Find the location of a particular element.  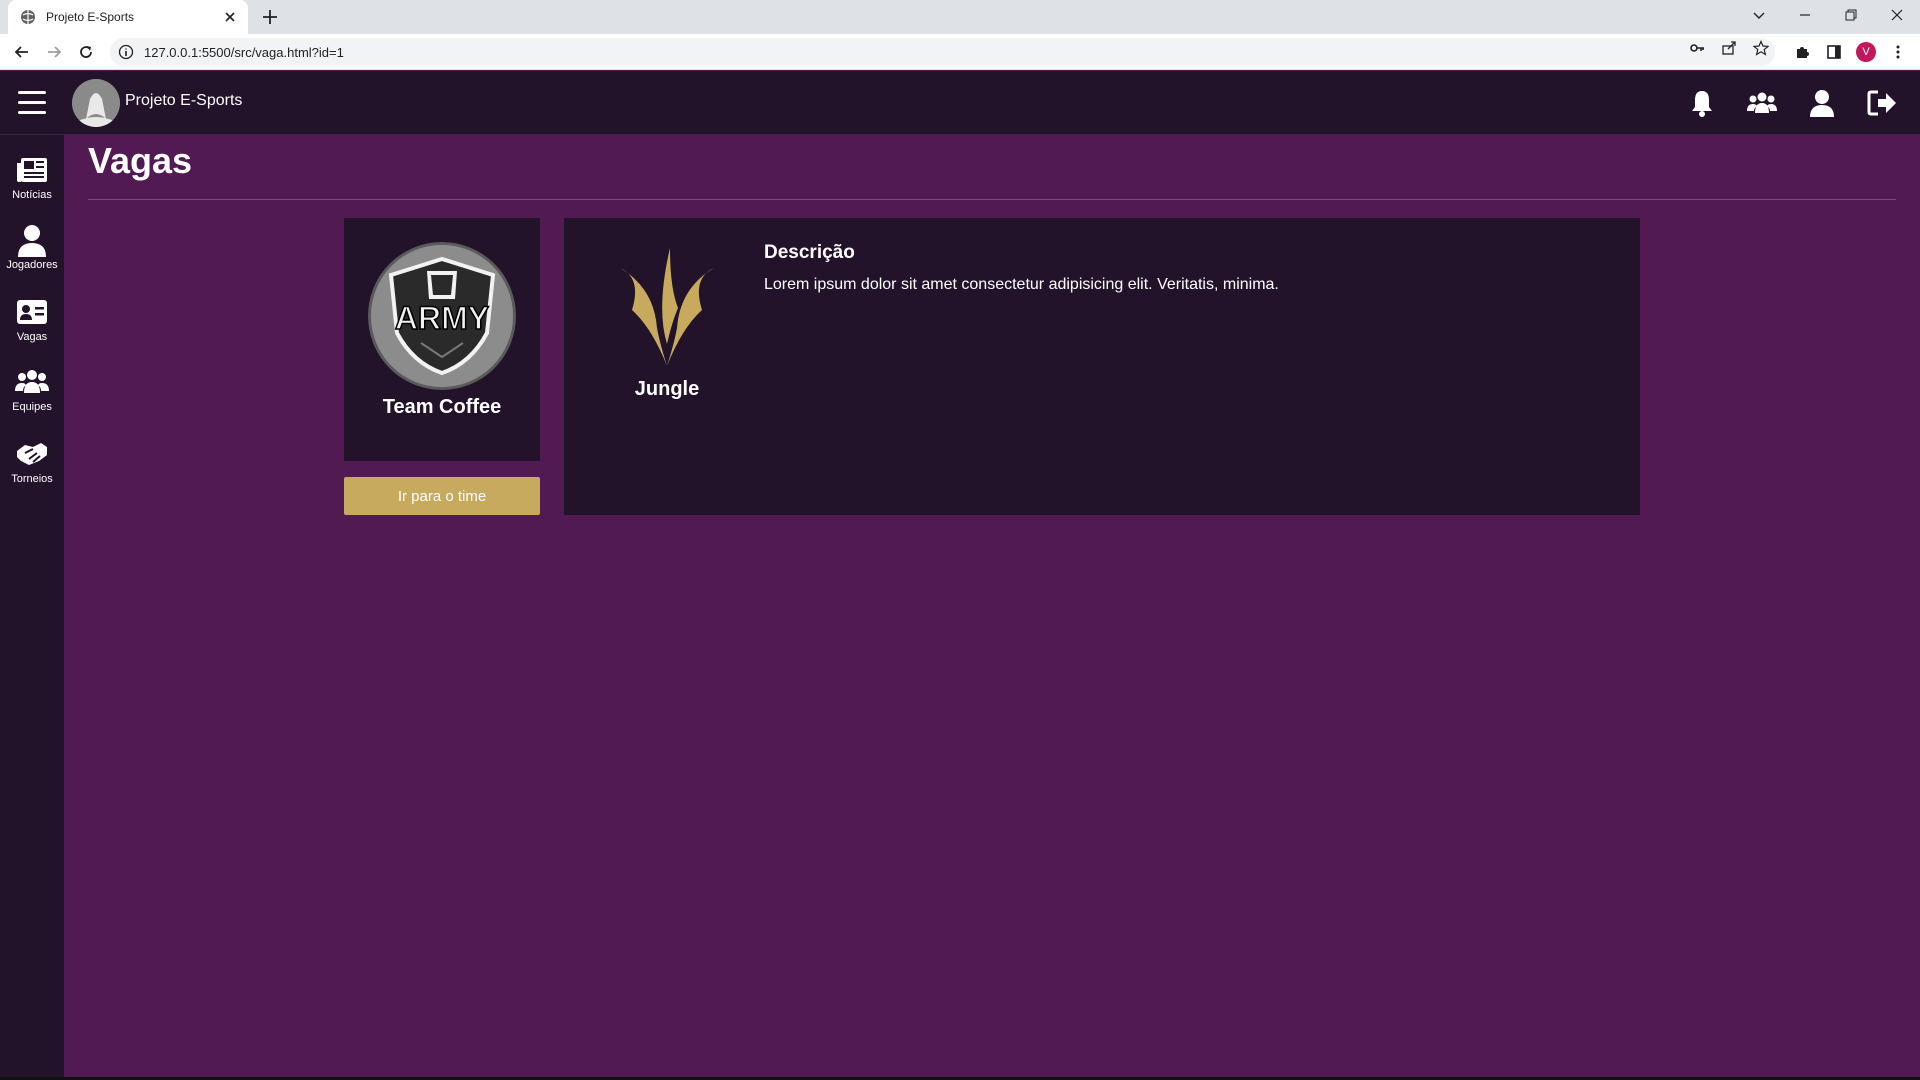

role-name: Jungle is located at coordinates (667, 389).